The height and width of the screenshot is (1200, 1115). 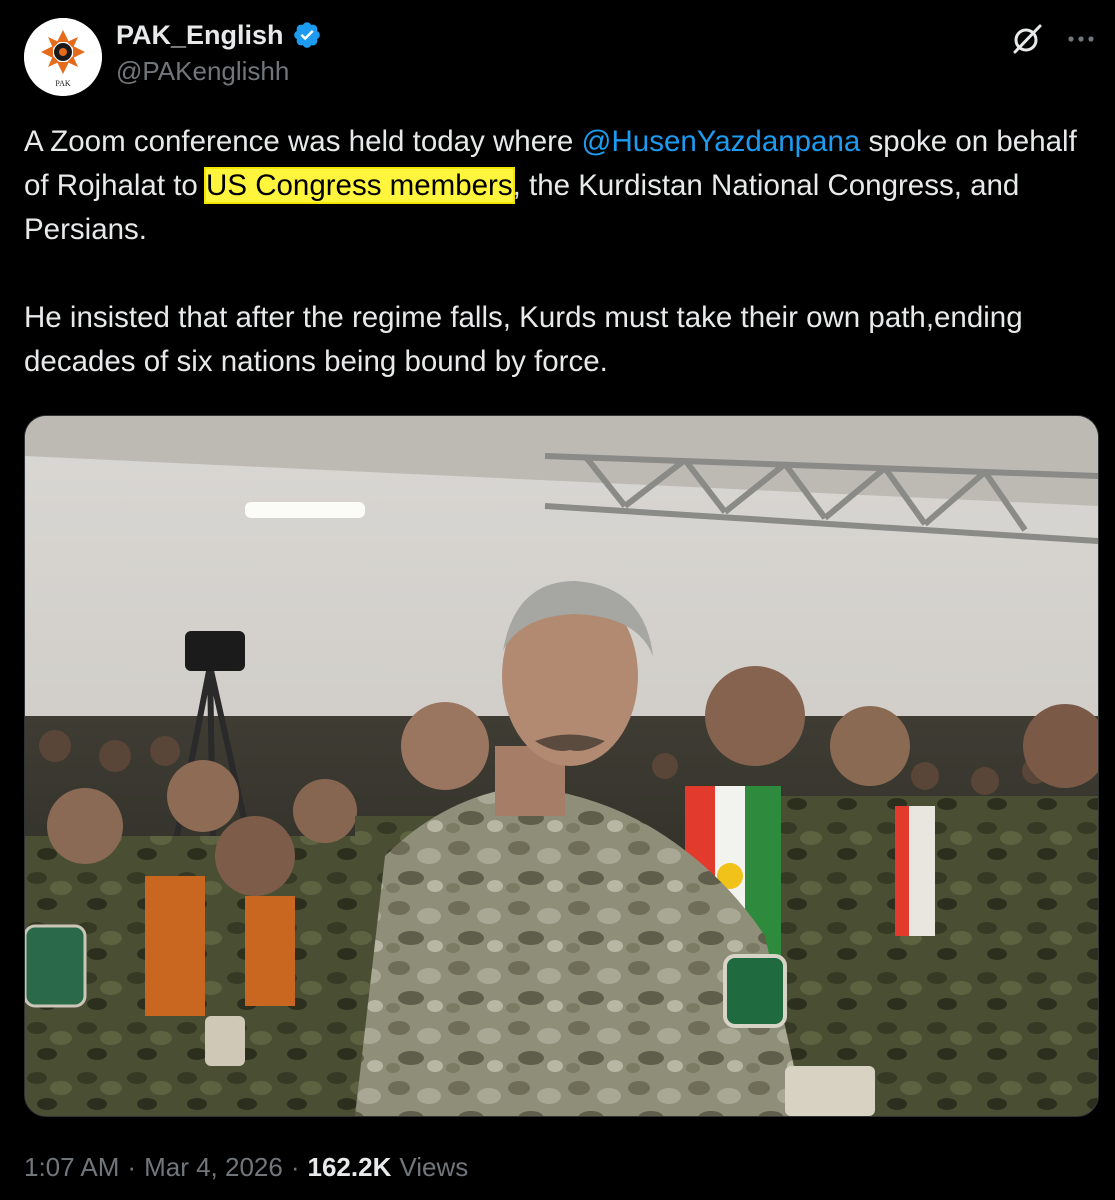 What do you see at coordinates (303, 141) in the screenshot?
I see `tweet-text-segment: A Zoom conference was held today where` at bounding box center [303, 141].